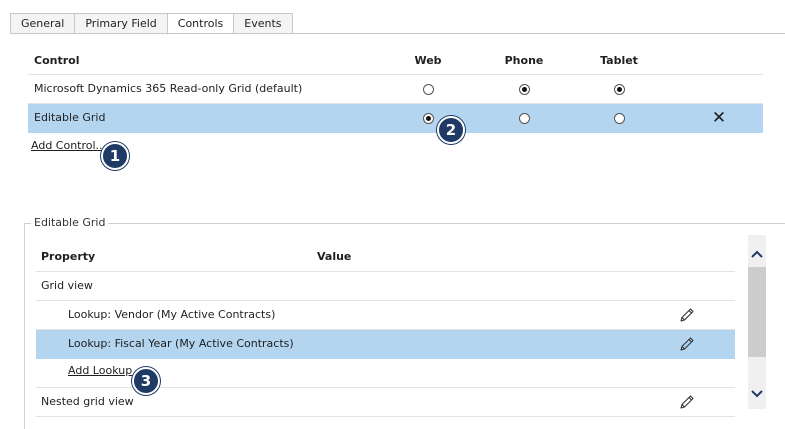  I want to click on property-table-header: Property Value, so click(385, 257).